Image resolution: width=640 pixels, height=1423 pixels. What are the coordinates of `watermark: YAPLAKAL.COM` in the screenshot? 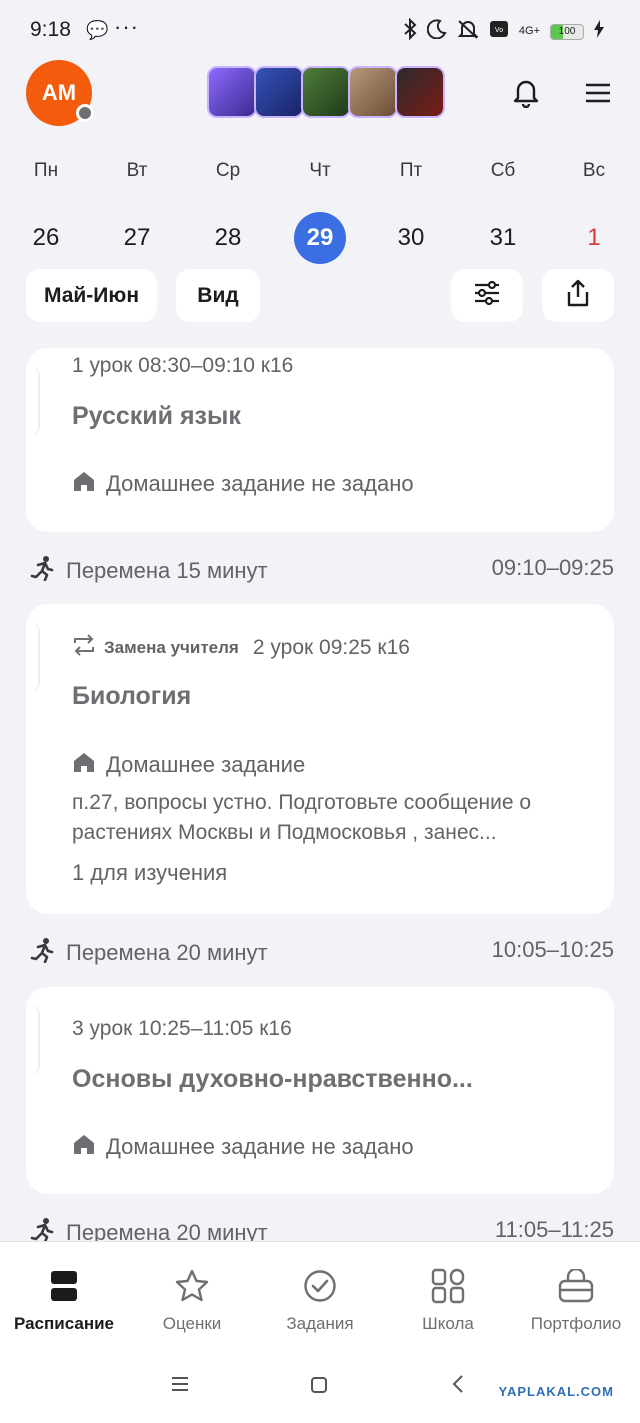 It's located at (556, 1391).